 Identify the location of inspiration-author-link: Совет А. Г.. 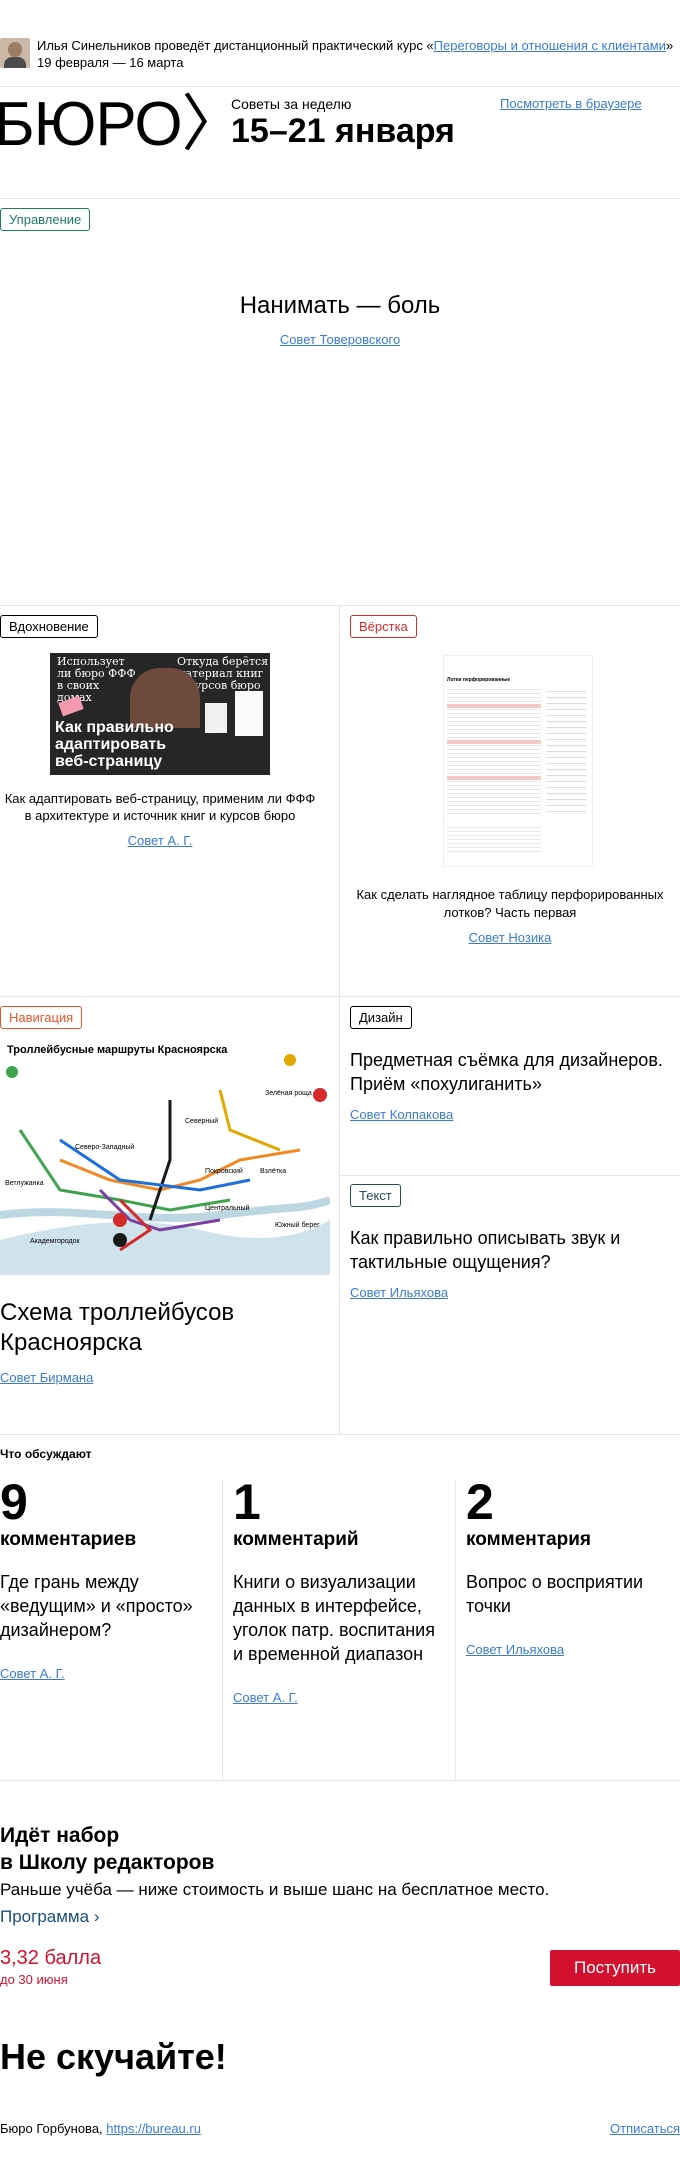
(160, 840).